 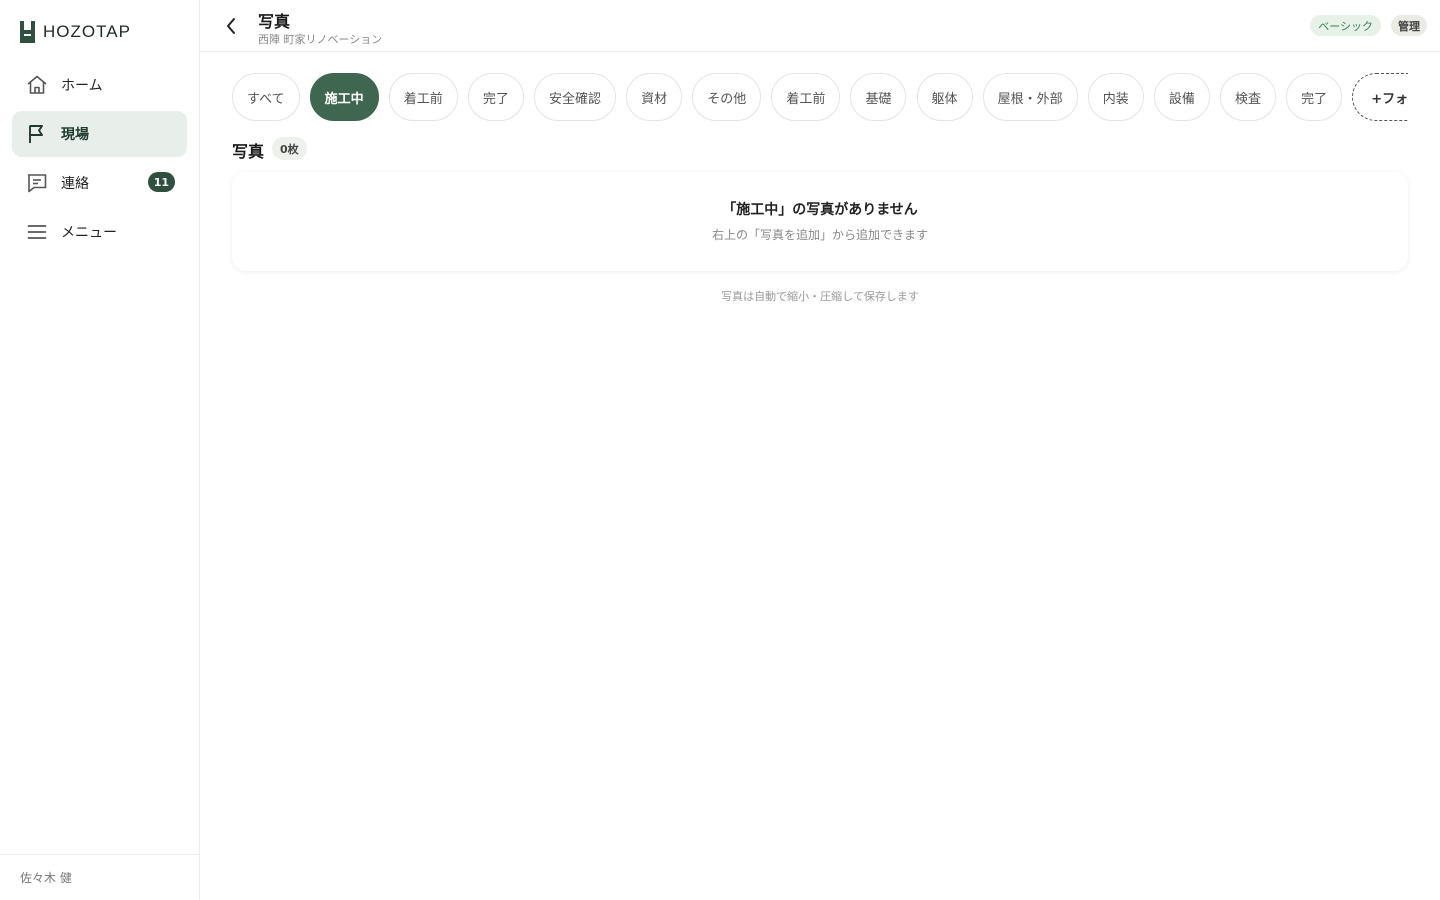 What do you see at coordinates (99, 877) in the screenshot?
I see `user-name: 佐々木 健` at bounding box center [99, 877].